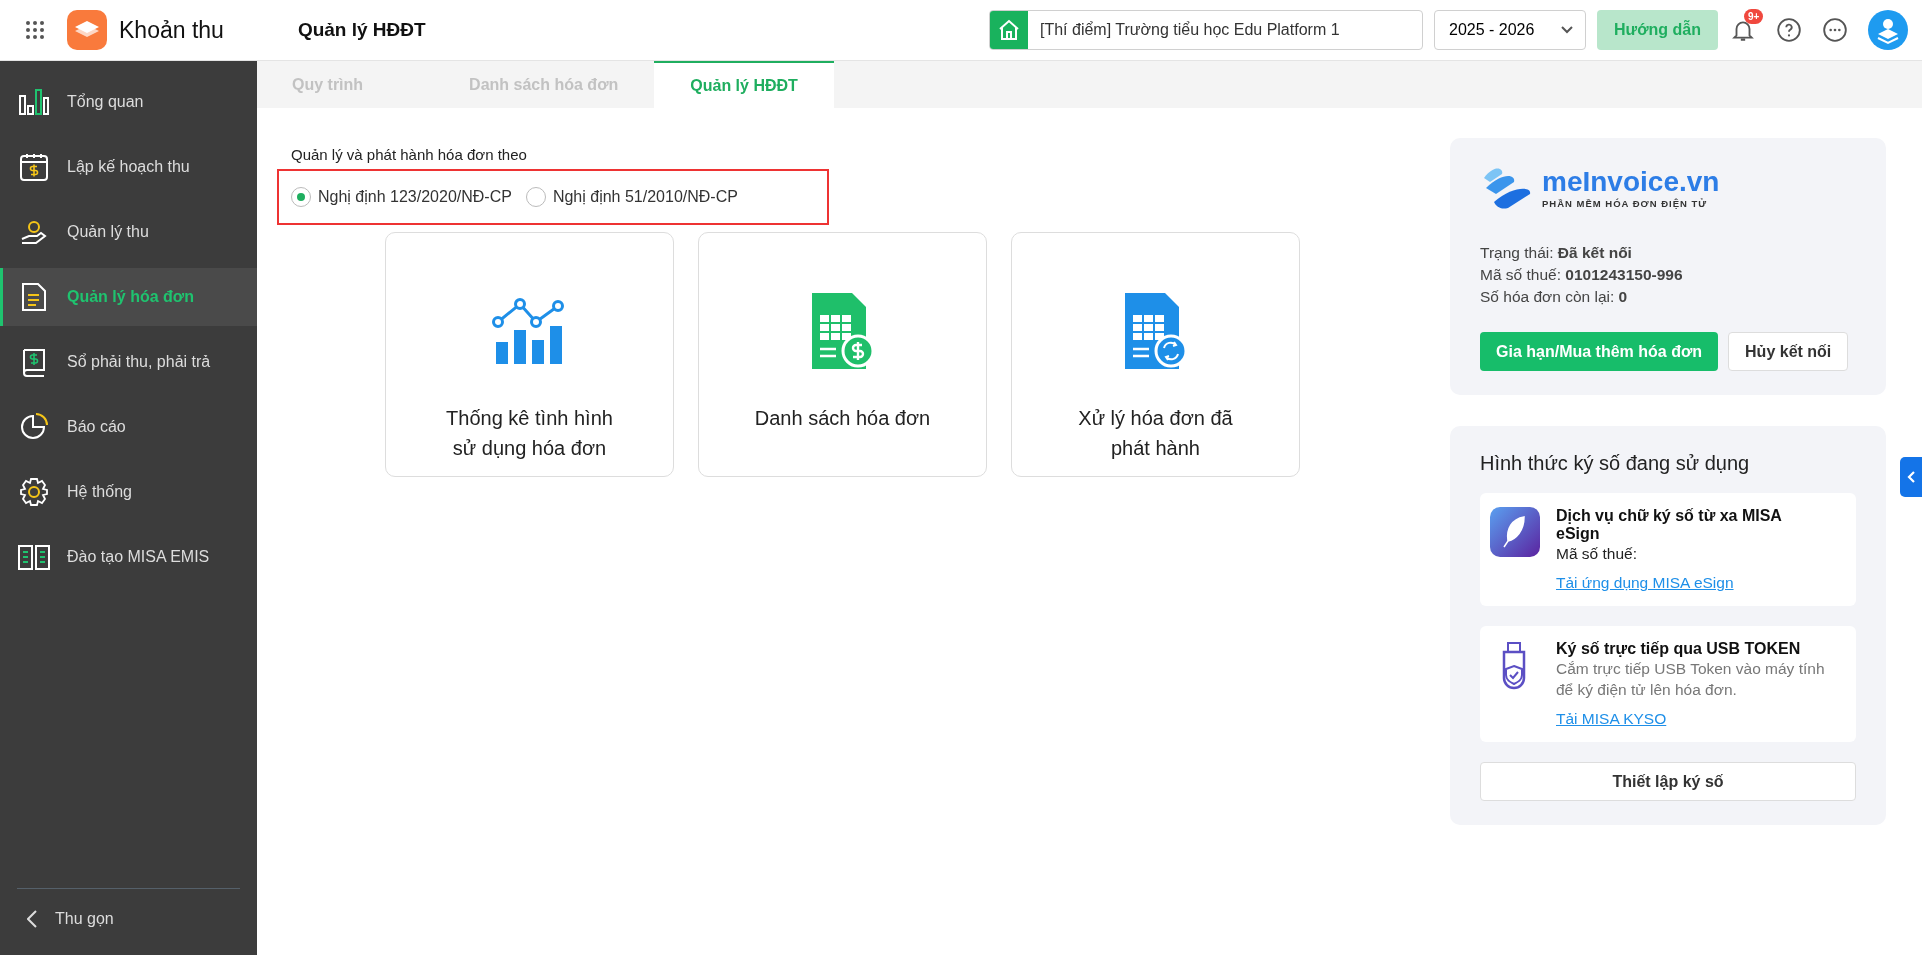 The width and height of the screenshot is (1922, 955). I want to click on brand-tagline: PHẦN MỀM HÓA ĐƠN ĐIỆN TỬ, so click(1625, 203).